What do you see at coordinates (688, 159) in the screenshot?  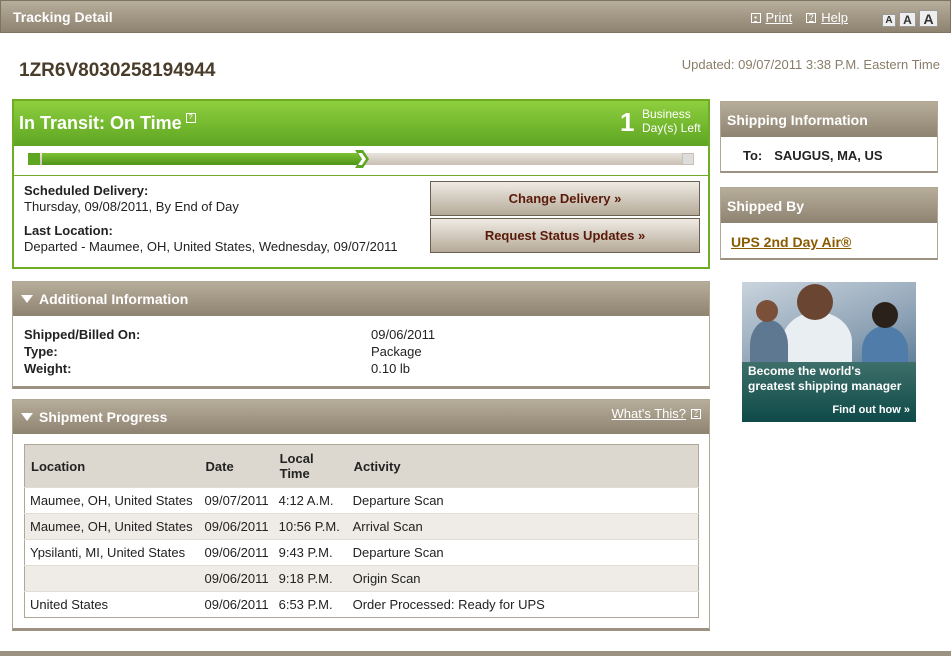 I see `progress-end-marker` at bounding box center [688, 159].